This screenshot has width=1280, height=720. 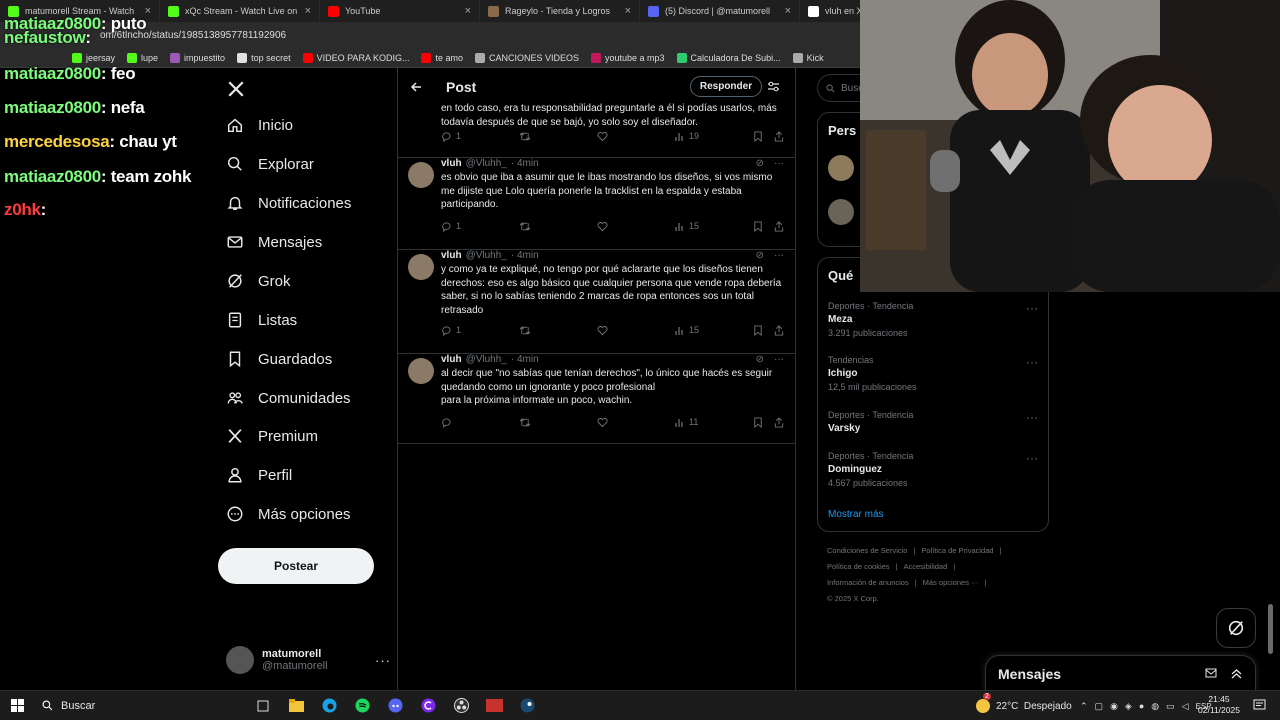 What do you see at coordinates (428, 706) in the screenshot?
I see `canva-icon` at bounding box center [428, 706].